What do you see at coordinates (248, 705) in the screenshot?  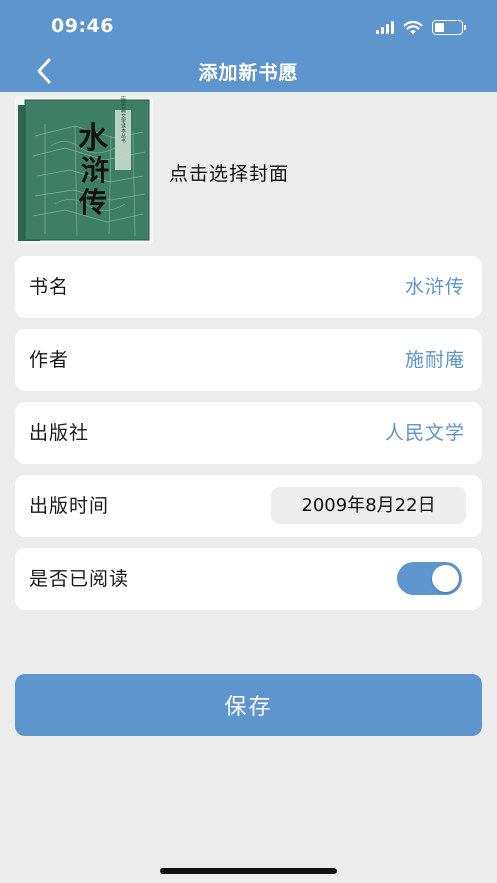 I see `save-button: 保存` at bounding box center [248, 705].